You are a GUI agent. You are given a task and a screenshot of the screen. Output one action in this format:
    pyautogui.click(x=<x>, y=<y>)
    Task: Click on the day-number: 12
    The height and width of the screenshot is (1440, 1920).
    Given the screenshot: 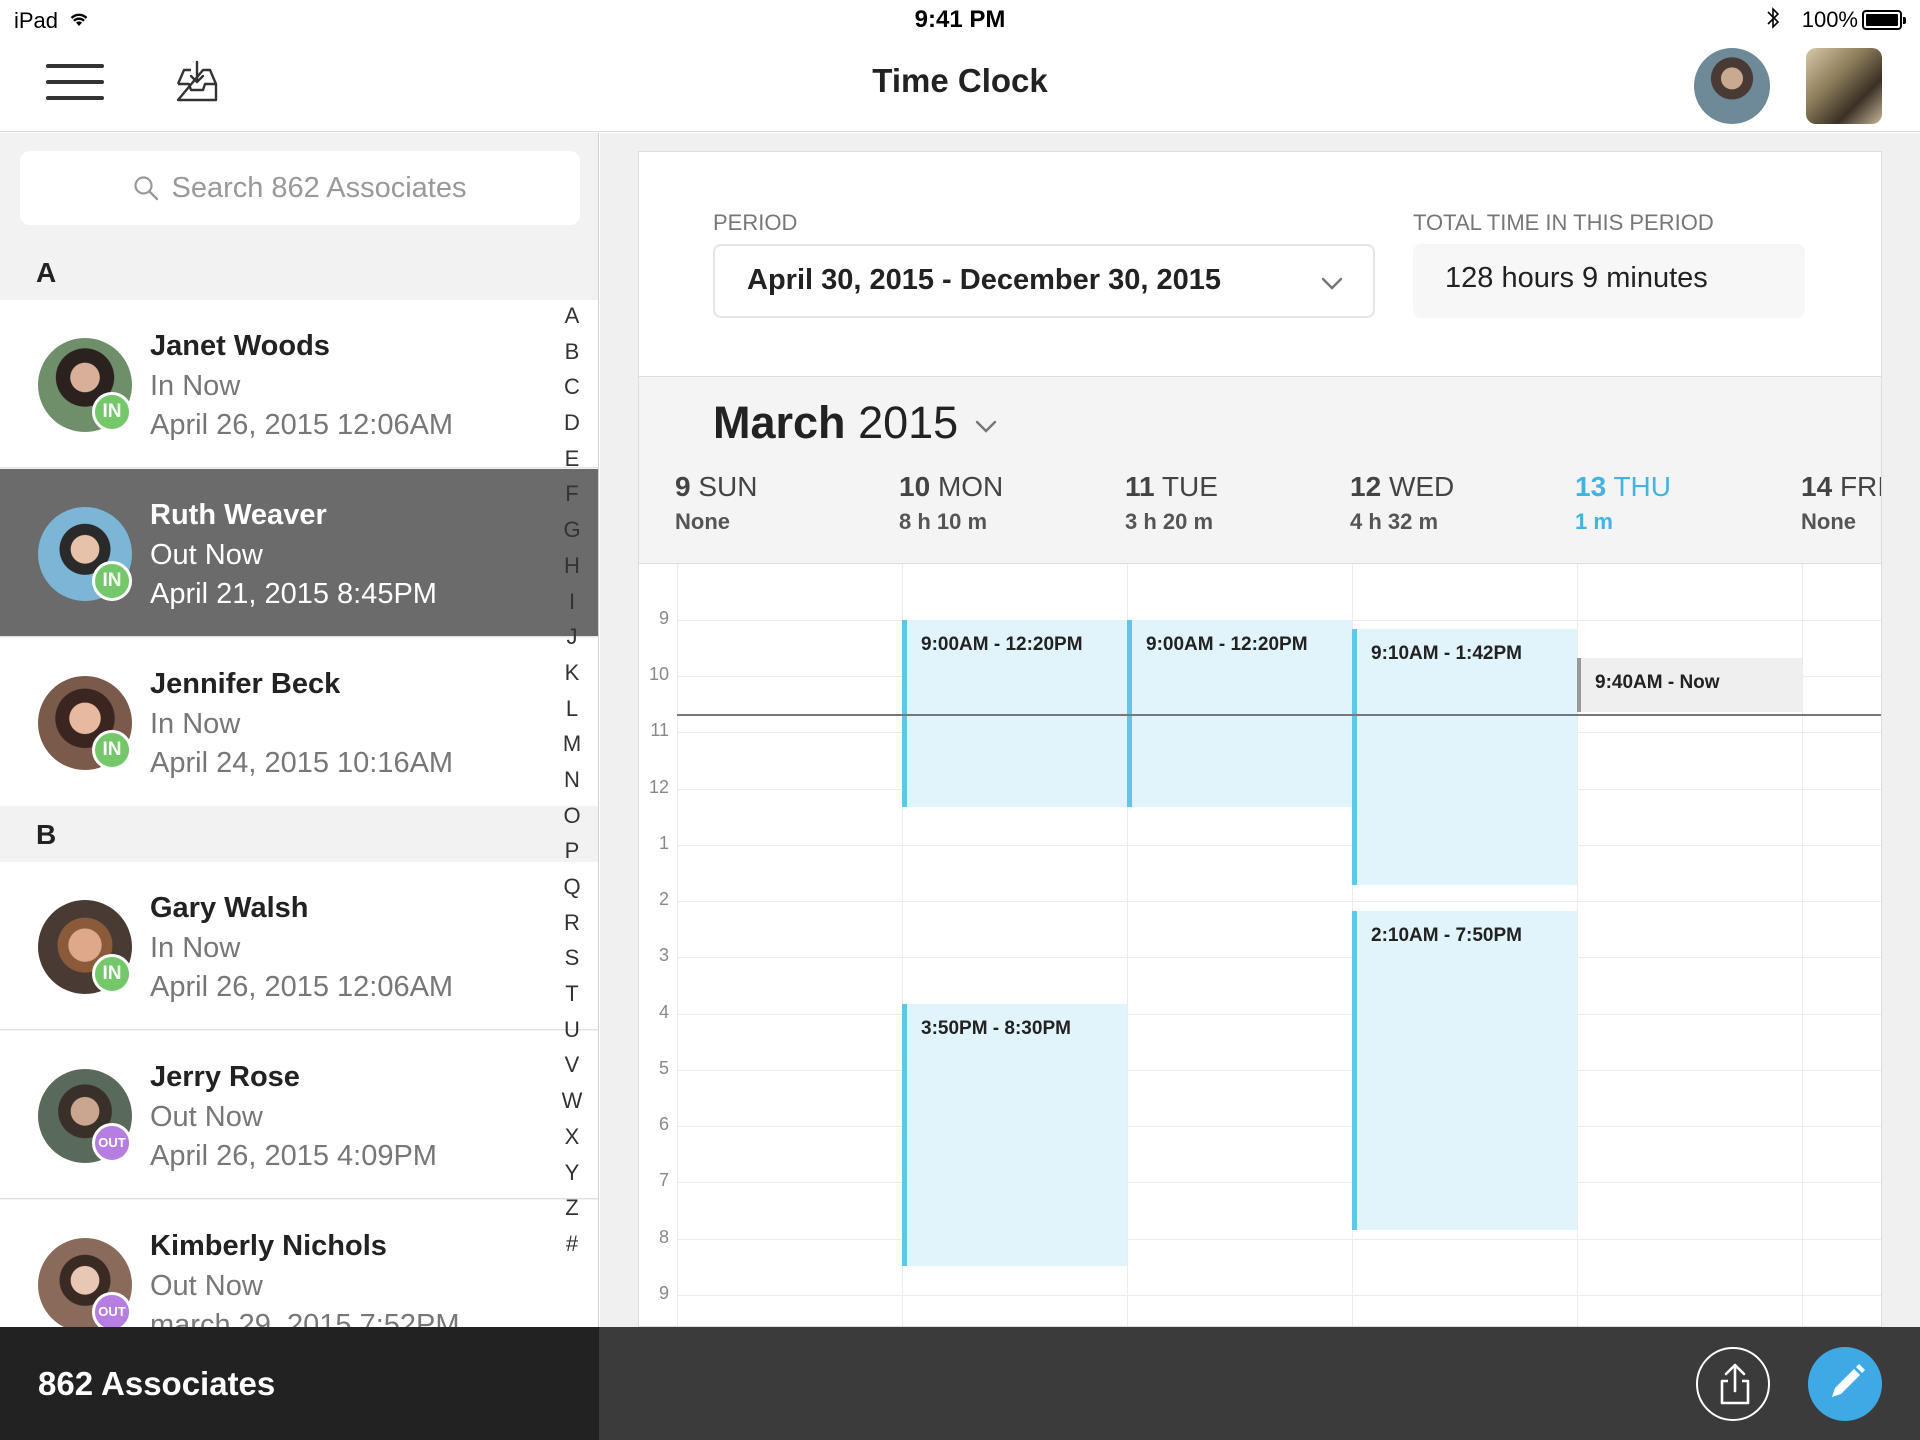 What is the action you would take?
    pyautogui.click(x=1366, y=486)
    